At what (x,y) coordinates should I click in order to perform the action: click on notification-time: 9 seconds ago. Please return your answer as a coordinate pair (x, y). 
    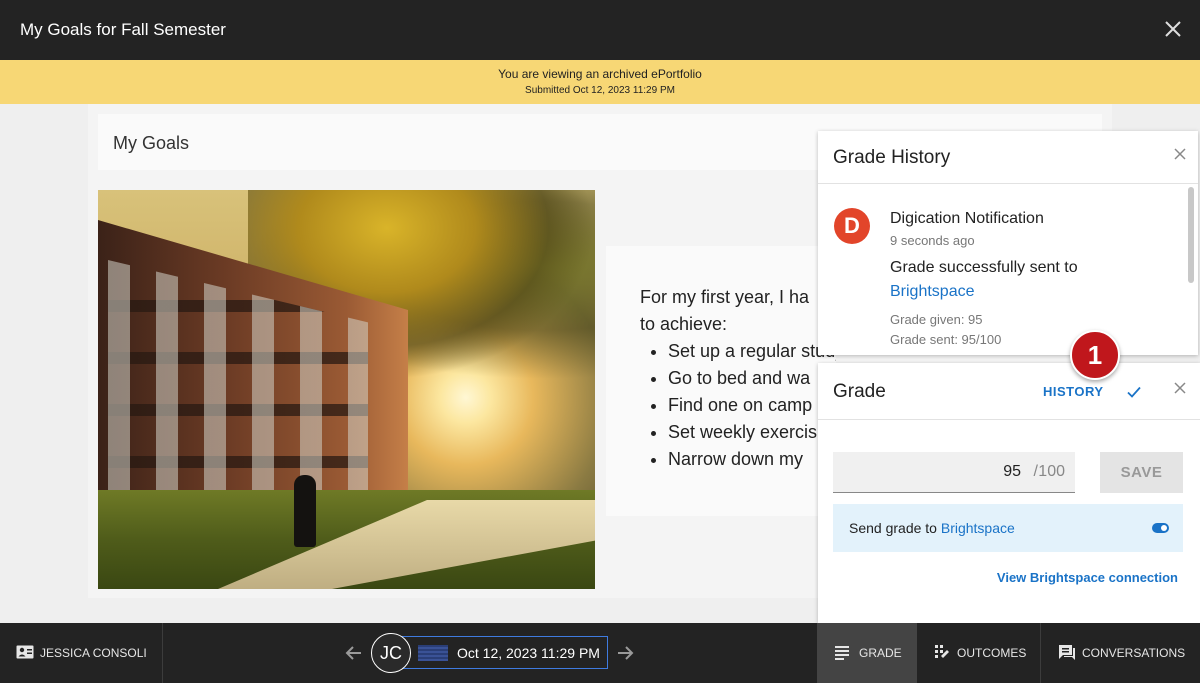
    Looking at the image, I should click on (932, 240).